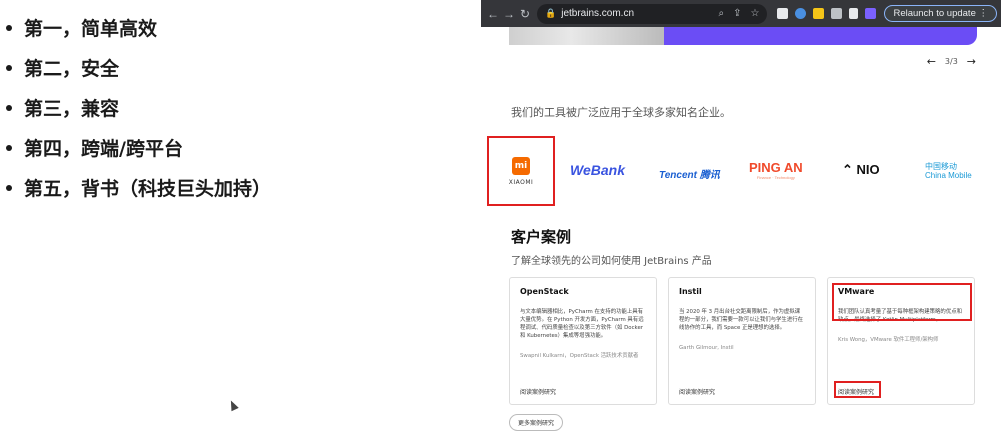 This screenshot has height=434, width=1001. I want to click on extensions-puzzle-icon, so click(837, 13).